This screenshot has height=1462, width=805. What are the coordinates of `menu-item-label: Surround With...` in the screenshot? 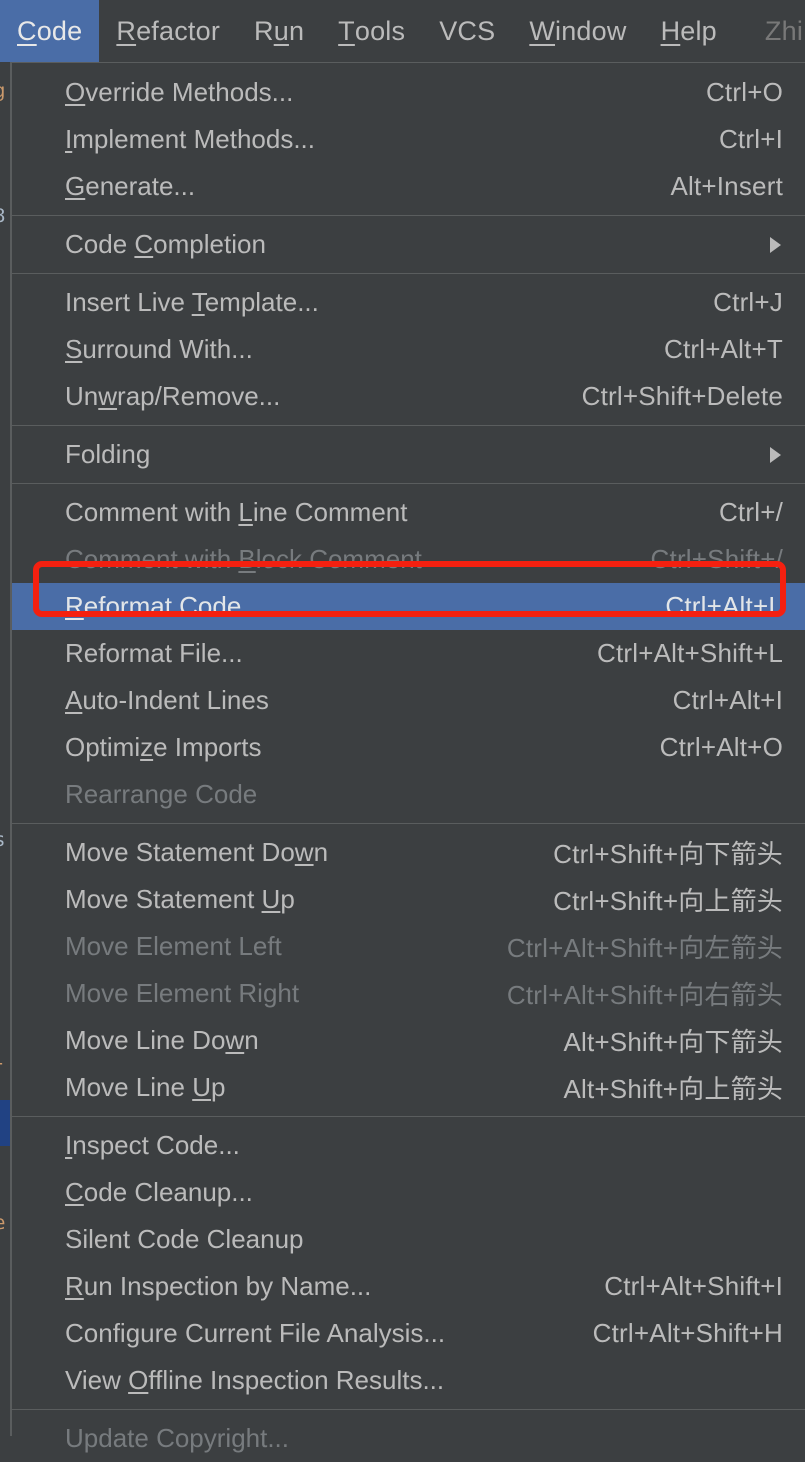 It's located at (159, 349).